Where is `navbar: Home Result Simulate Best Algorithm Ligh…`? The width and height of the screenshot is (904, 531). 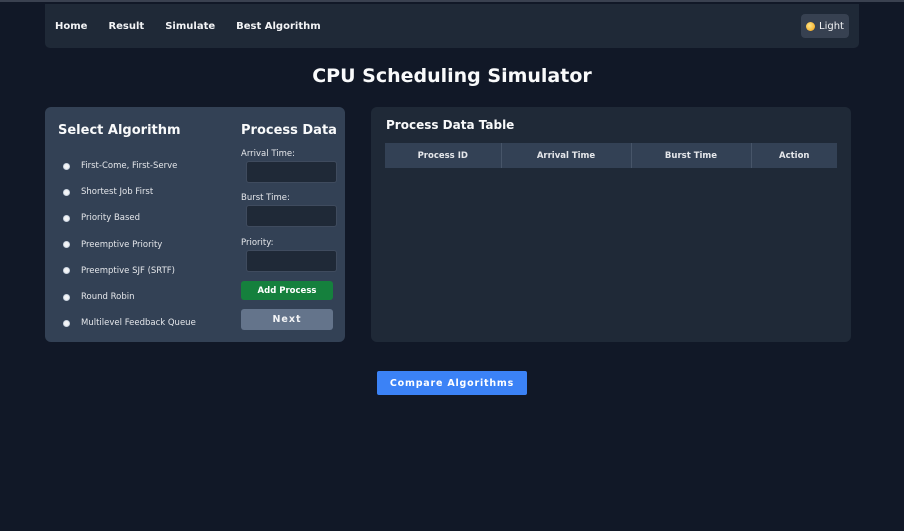 navbar: Home Result Simulate Best Algorithm Ligh… is located at coordinates (452, 26).